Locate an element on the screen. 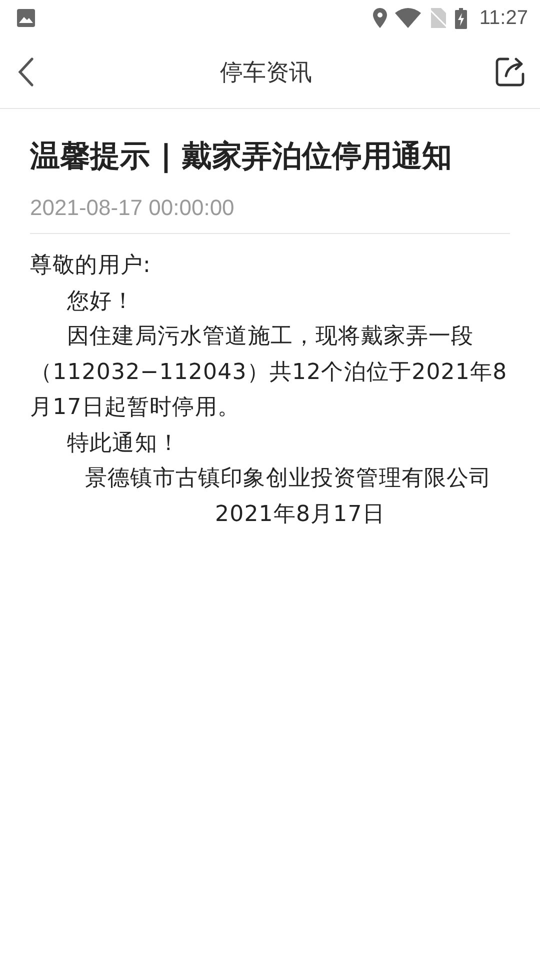 Image resolution: width=540 pixels, height=960 pixels. article-paragraph: 特此通知！ is located at coordinates (123, 444).